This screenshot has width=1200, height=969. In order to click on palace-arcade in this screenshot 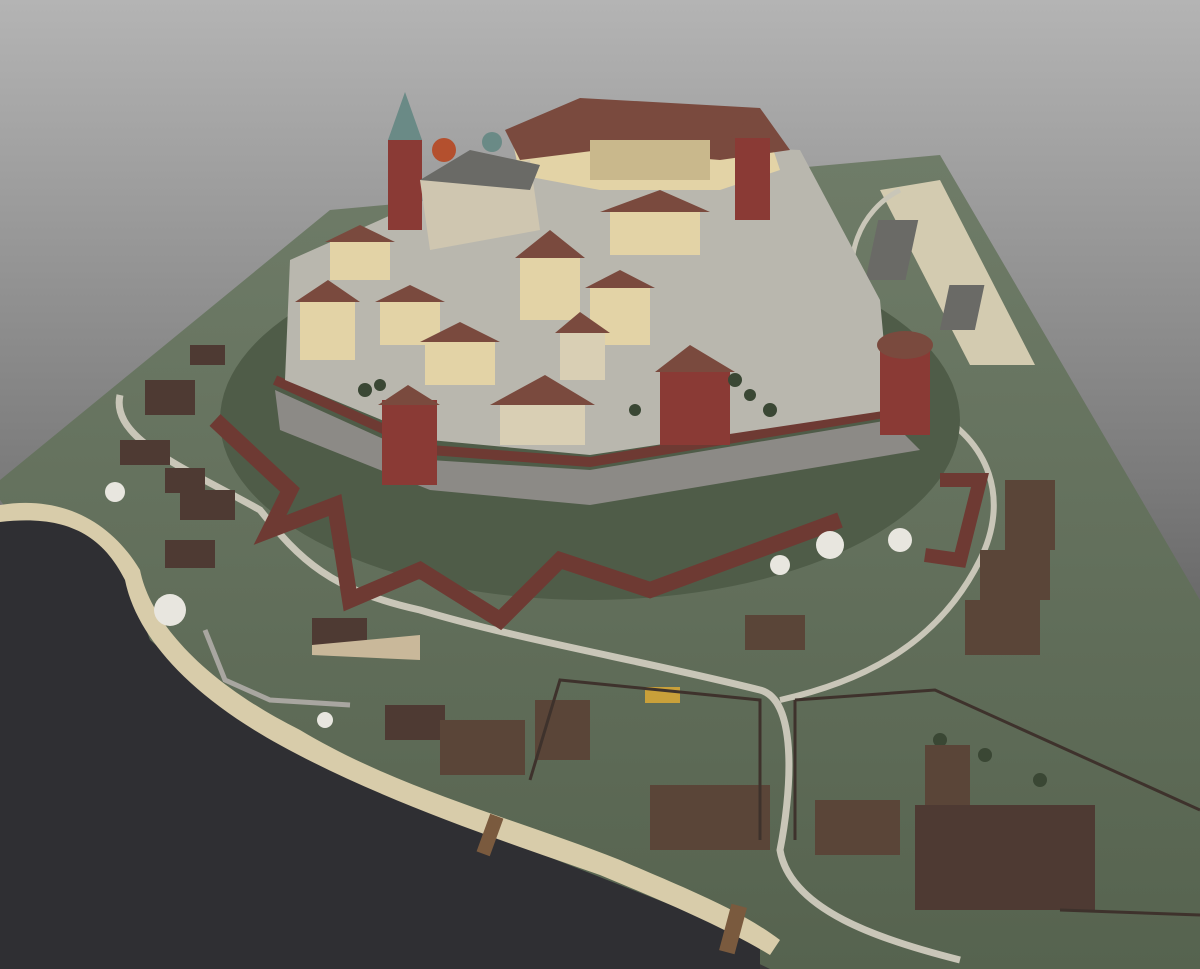, I will do `click(650, 160)`.